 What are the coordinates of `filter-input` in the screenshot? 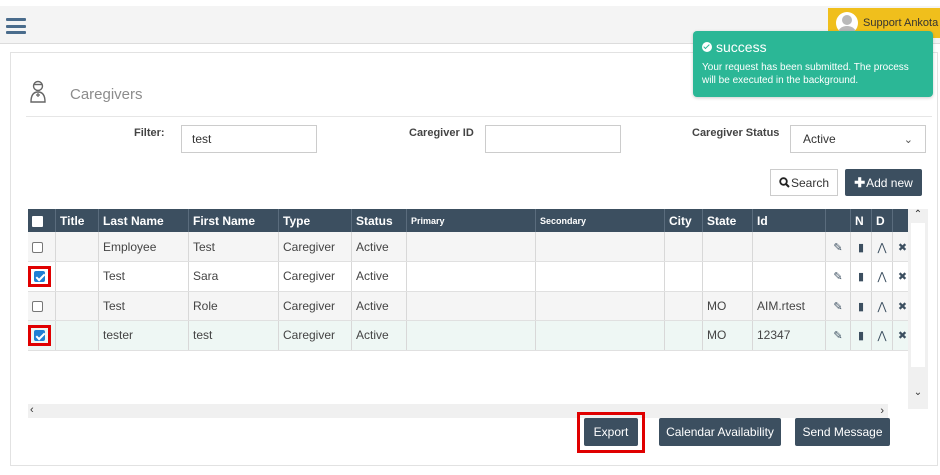 It's located at (249, 139).